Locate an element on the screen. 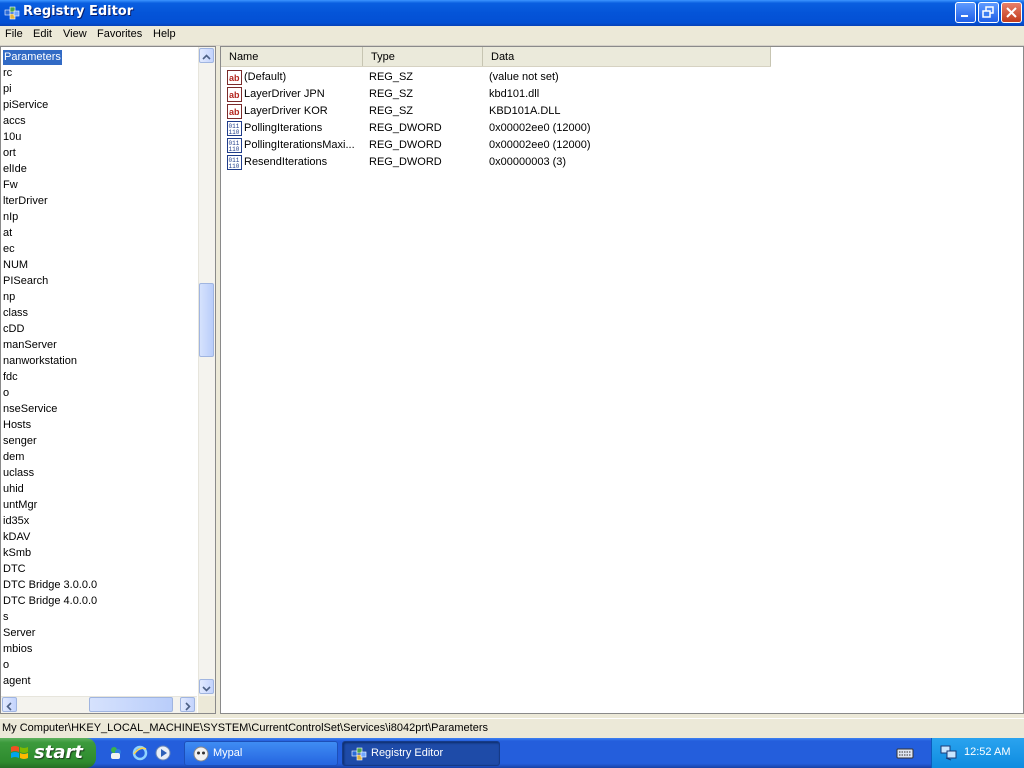 The width and height of the screenshot is (1024, 768). tree-item: fdc is located at coordinates (10, 377).